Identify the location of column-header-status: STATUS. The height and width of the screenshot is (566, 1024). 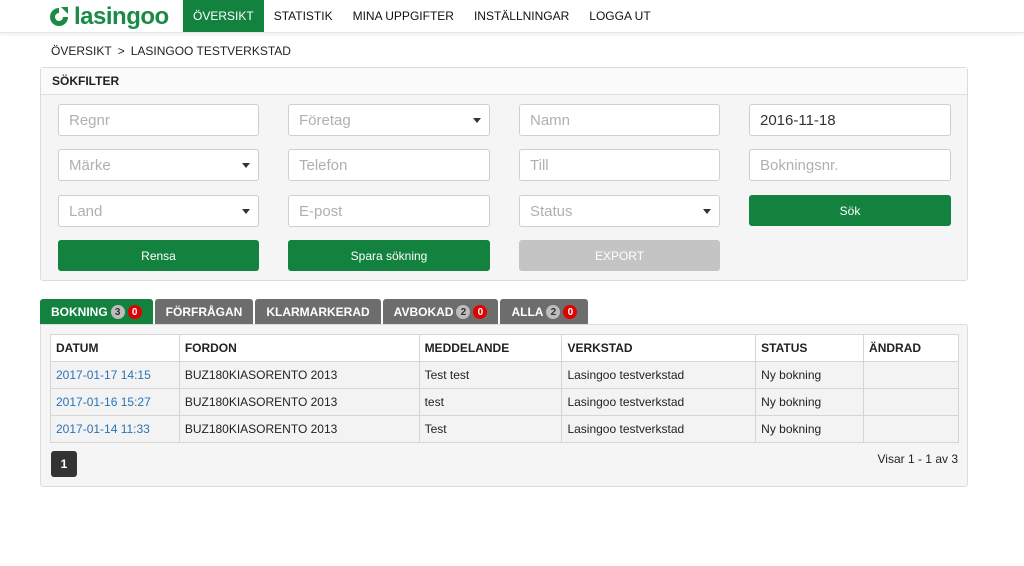
(810, 348).